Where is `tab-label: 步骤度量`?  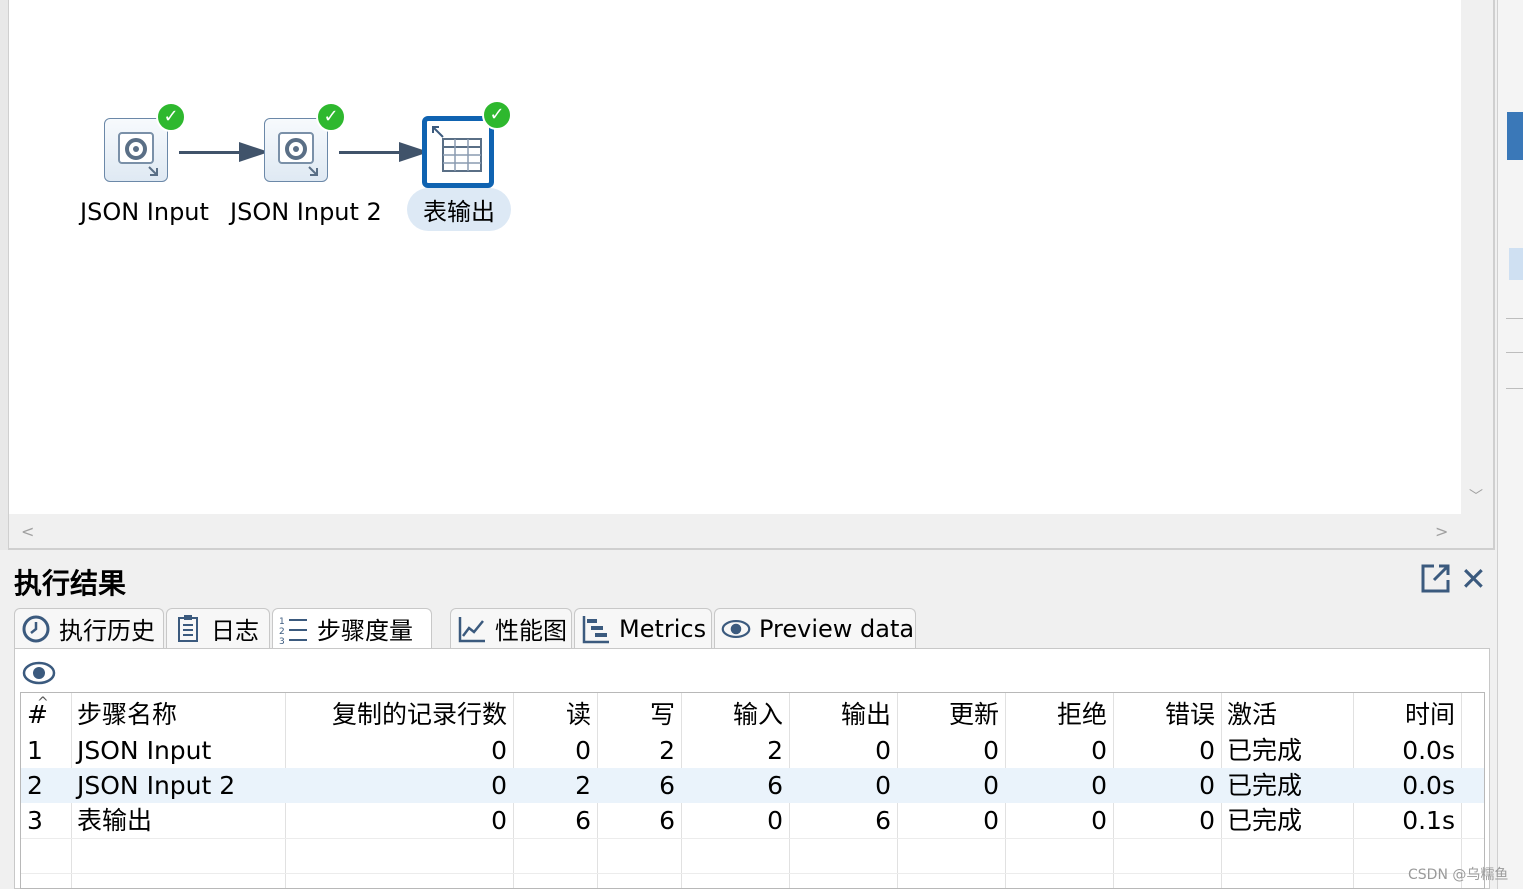
tab-label: 步骤度量 is located at coordinates (365, 631).